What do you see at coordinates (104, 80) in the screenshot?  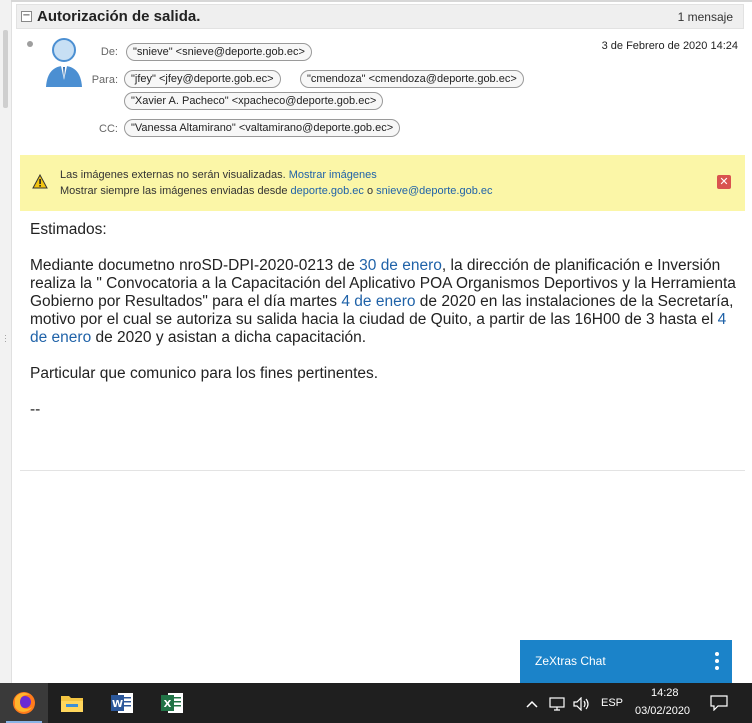 I see `to-label: Para:` at bounding box center [104, 80].